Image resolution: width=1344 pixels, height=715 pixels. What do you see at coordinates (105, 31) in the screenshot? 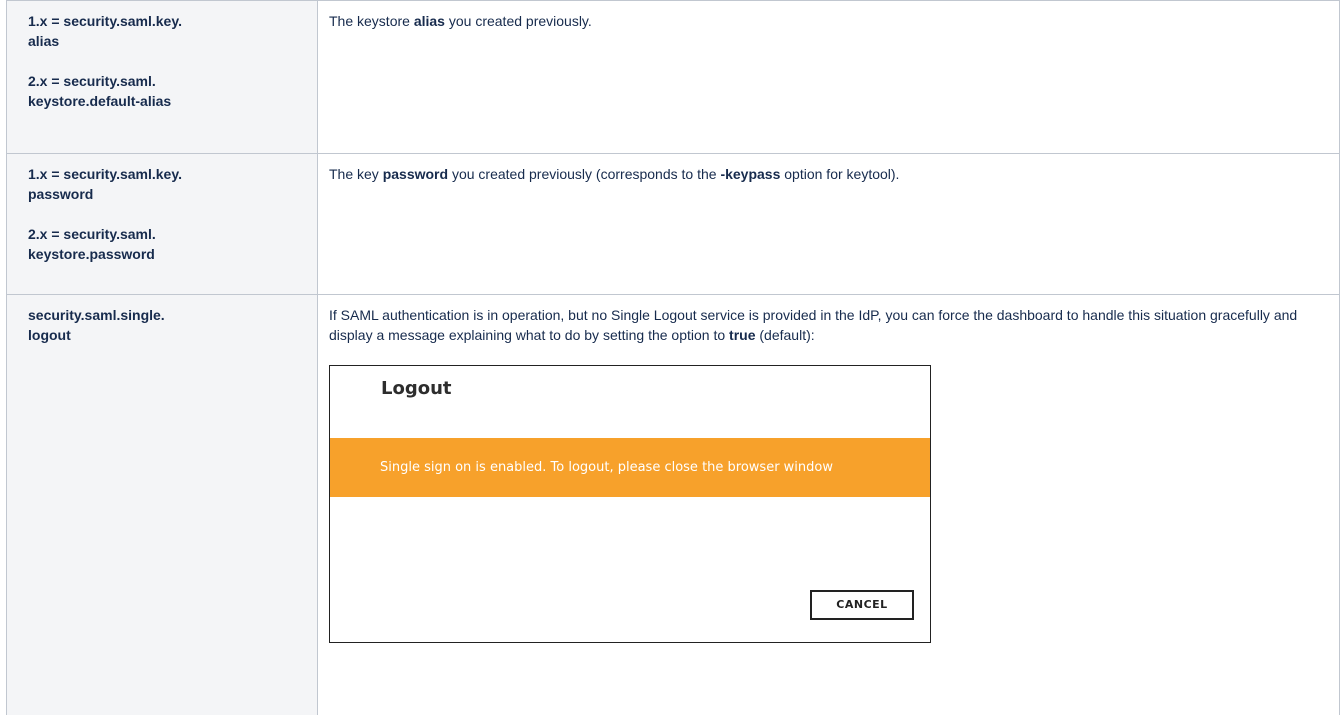
I see `option-key-1x: 1.x = security.saml.key. alias` at bounding box center [105, 31].